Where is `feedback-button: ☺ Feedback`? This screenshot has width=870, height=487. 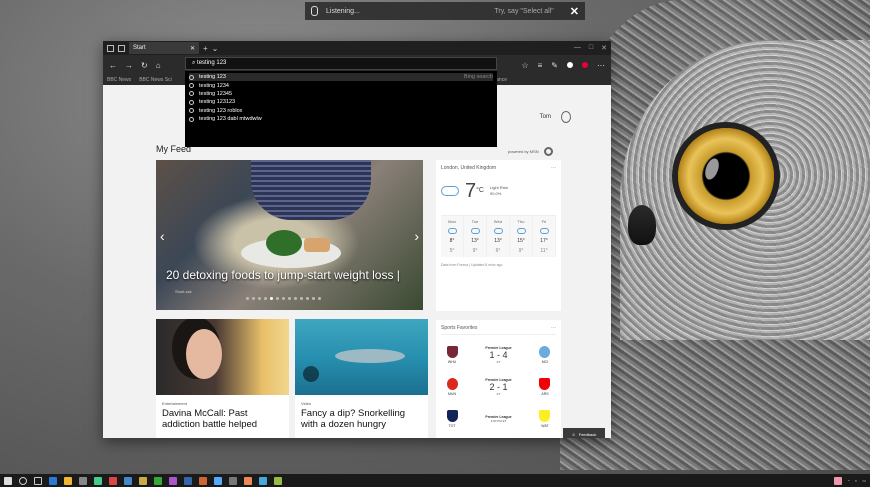 feedback-button: ☺ Feedback is located at coordinates (584, 433).